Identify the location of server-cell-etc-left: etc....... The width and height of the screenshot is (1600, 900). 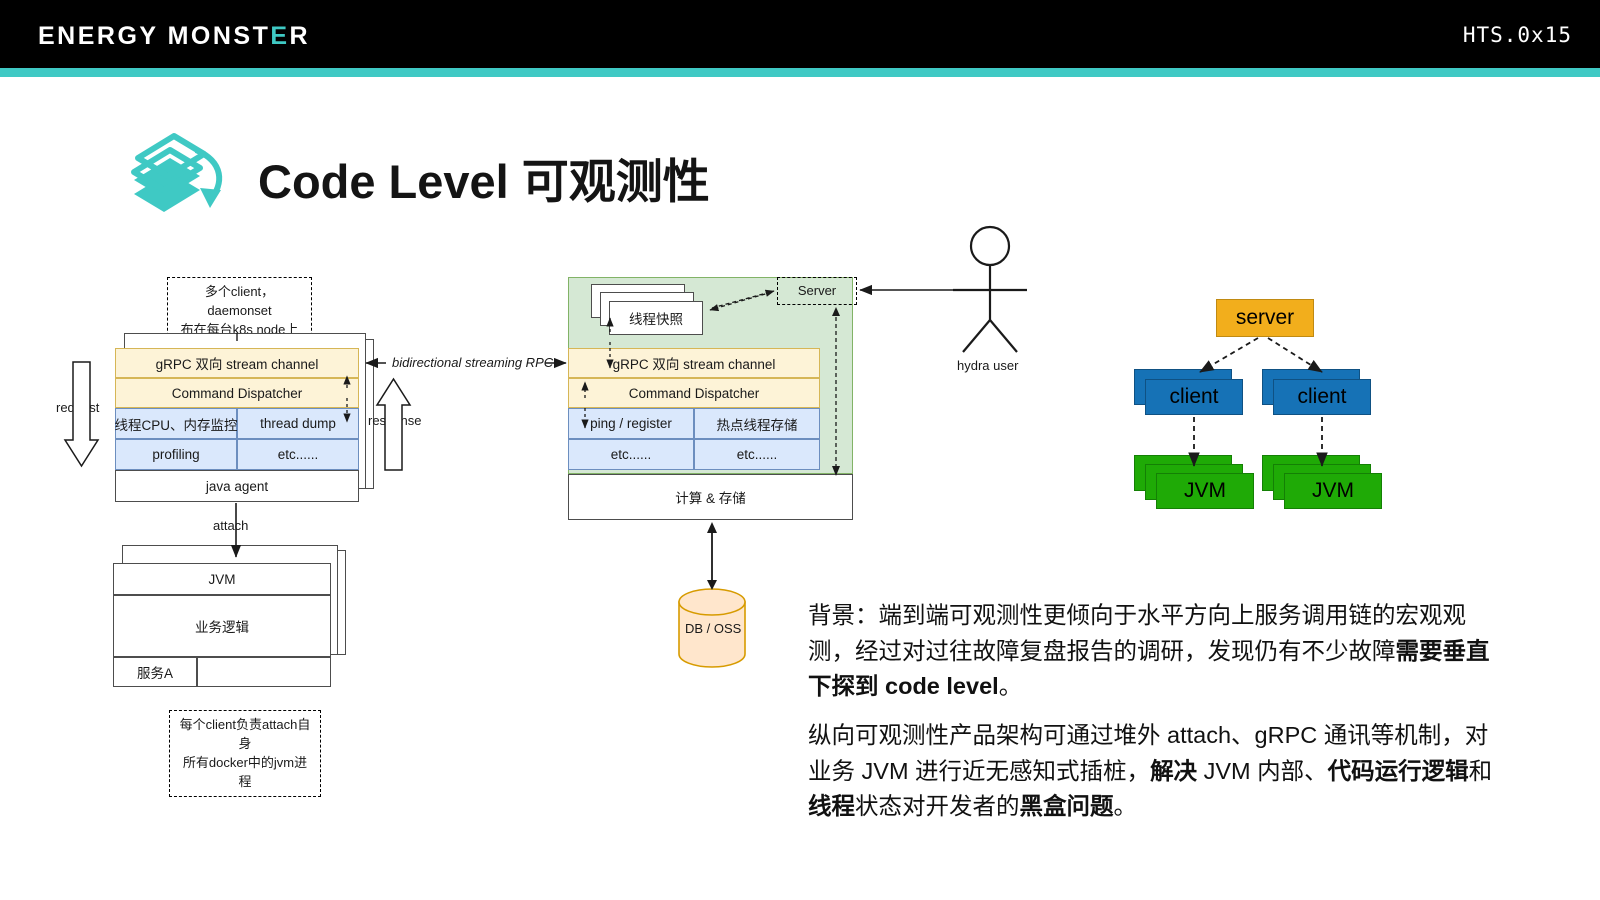
(631, 454).